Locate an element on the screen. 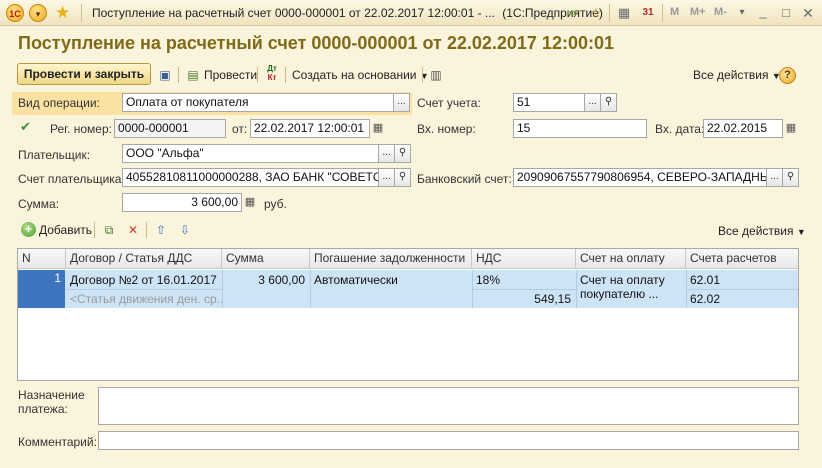  delete-row-icon: ✕ is located at coordinates (133, 230).